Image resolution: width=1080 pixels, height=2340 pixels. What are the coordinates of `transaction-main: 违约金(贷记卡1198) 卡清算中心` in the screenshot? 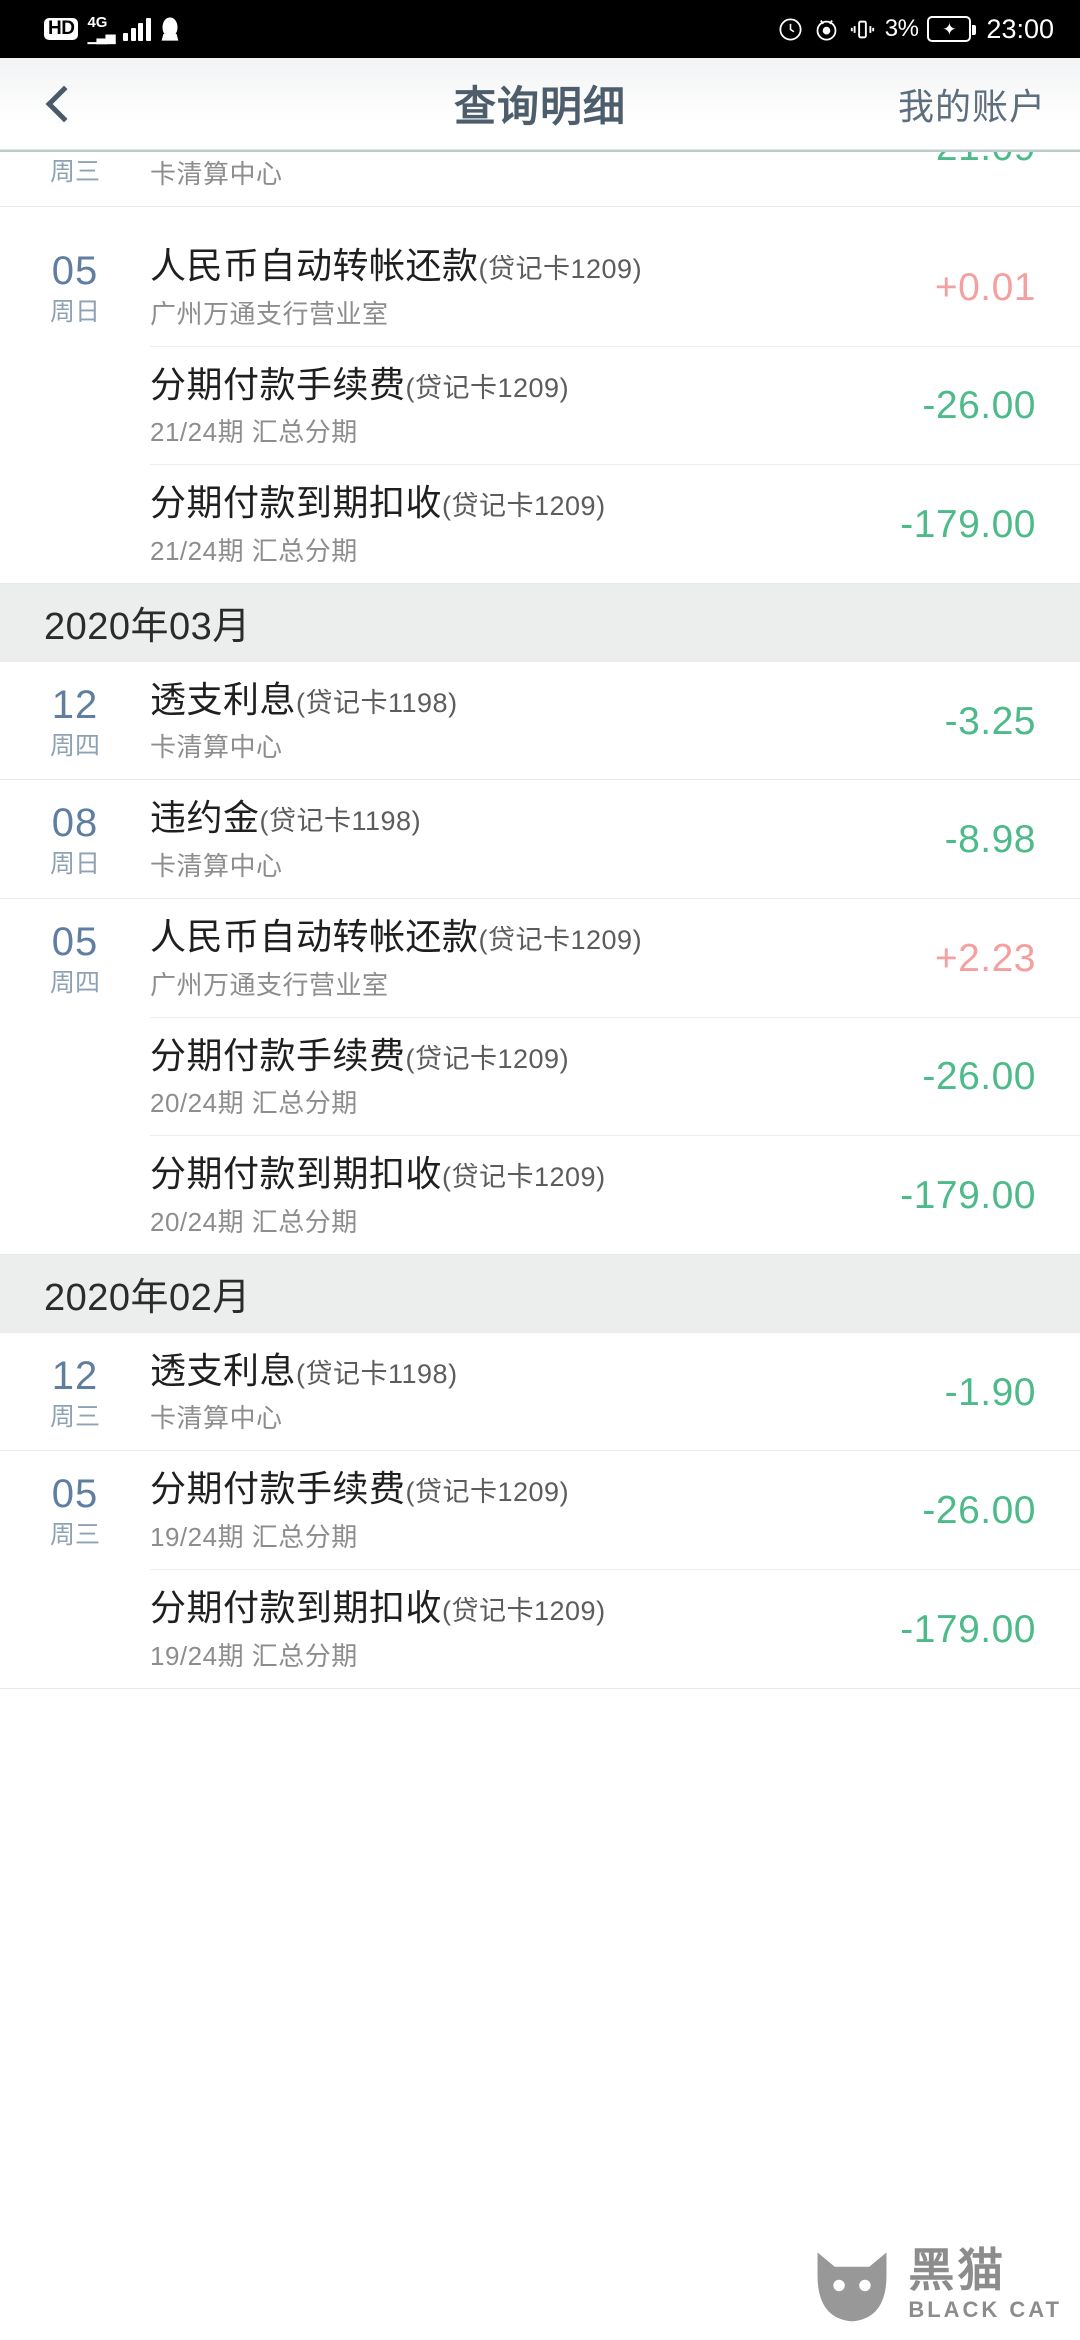 It's located at (460, 840).